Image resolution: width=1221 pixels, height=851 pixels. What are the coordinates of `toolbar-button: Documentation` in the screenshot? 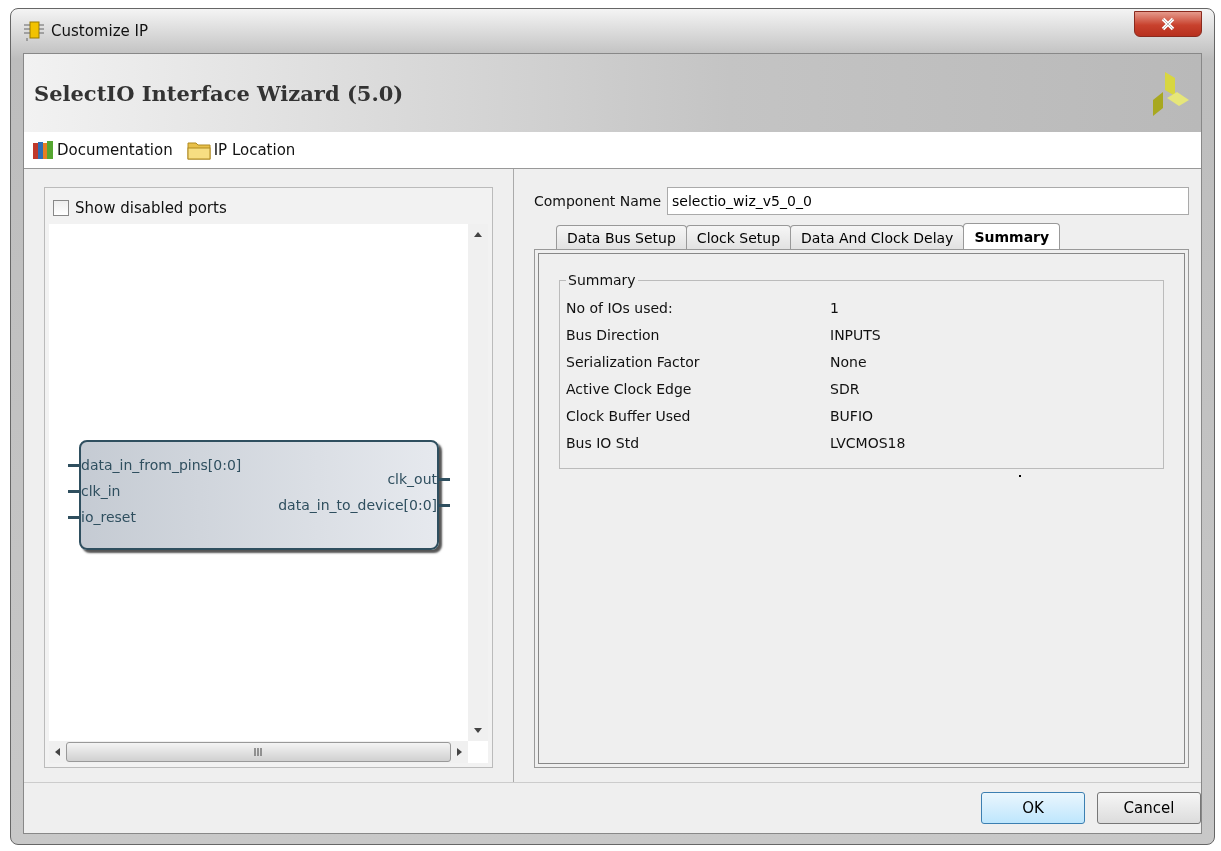 It's located at (102, 150).